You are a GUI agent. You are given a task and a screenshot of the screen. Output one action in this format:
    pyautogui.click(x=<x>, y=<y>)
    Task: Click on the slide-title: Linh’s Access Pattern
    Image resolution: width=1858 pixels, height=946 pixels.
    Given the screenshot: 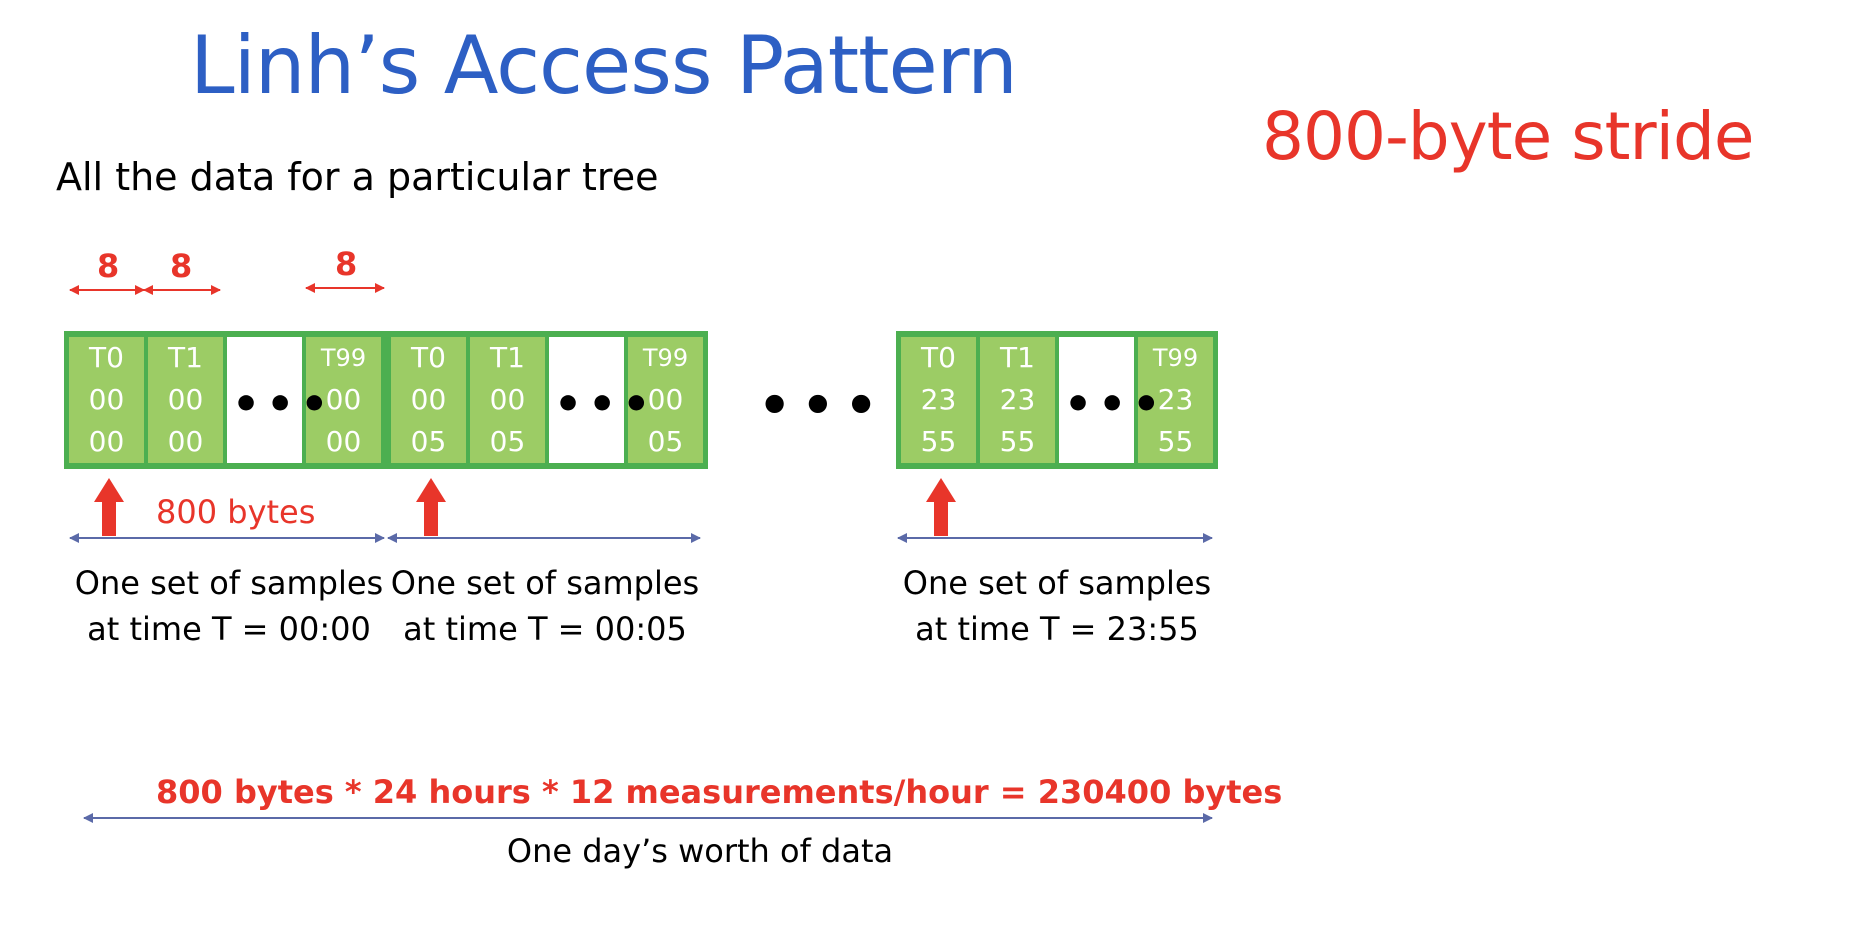 What is the action you would take?
    pyautogui.click(x=604, y=65)
    